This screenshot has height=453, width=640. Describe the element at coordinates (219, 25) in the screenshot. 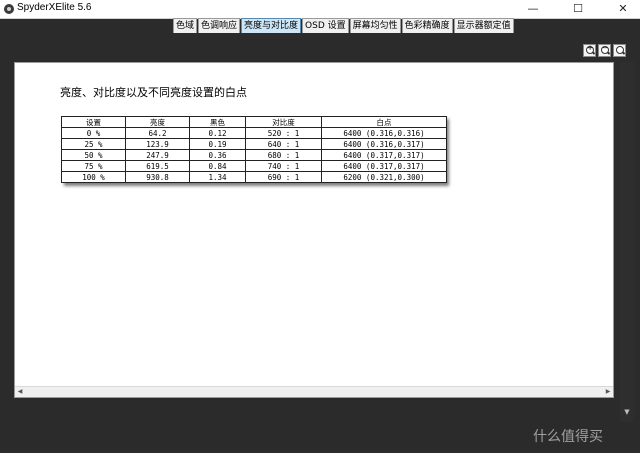

I see `tab-tone-response: 色调响应` at that location.